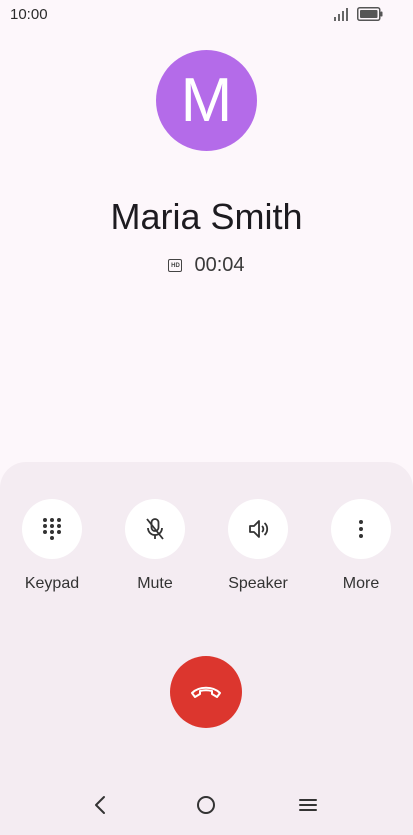  What do you see at coordinates (206, 15) in the screenshot?
I see `status-bar: 10:00` at bounding box center [206, 15].